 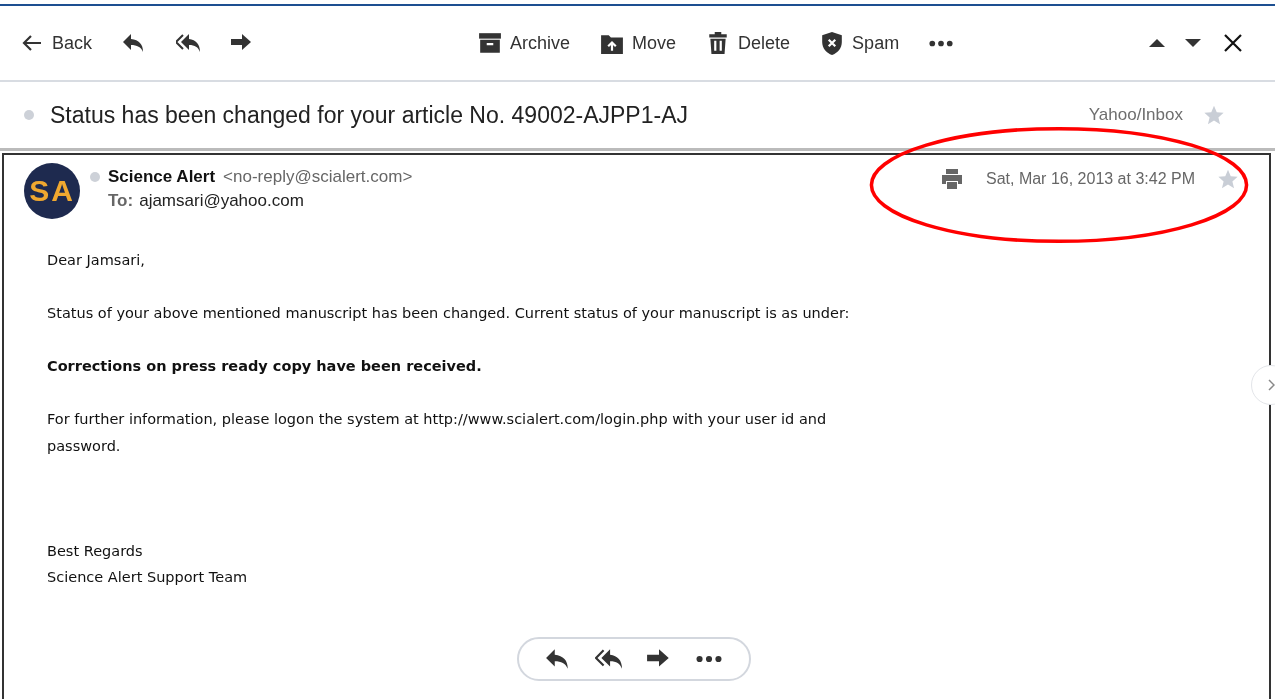 What do you see at coordinates (162, 177) in the screenshot?
I see `sender-name: Science Alert` at bounding box center [162, 177].